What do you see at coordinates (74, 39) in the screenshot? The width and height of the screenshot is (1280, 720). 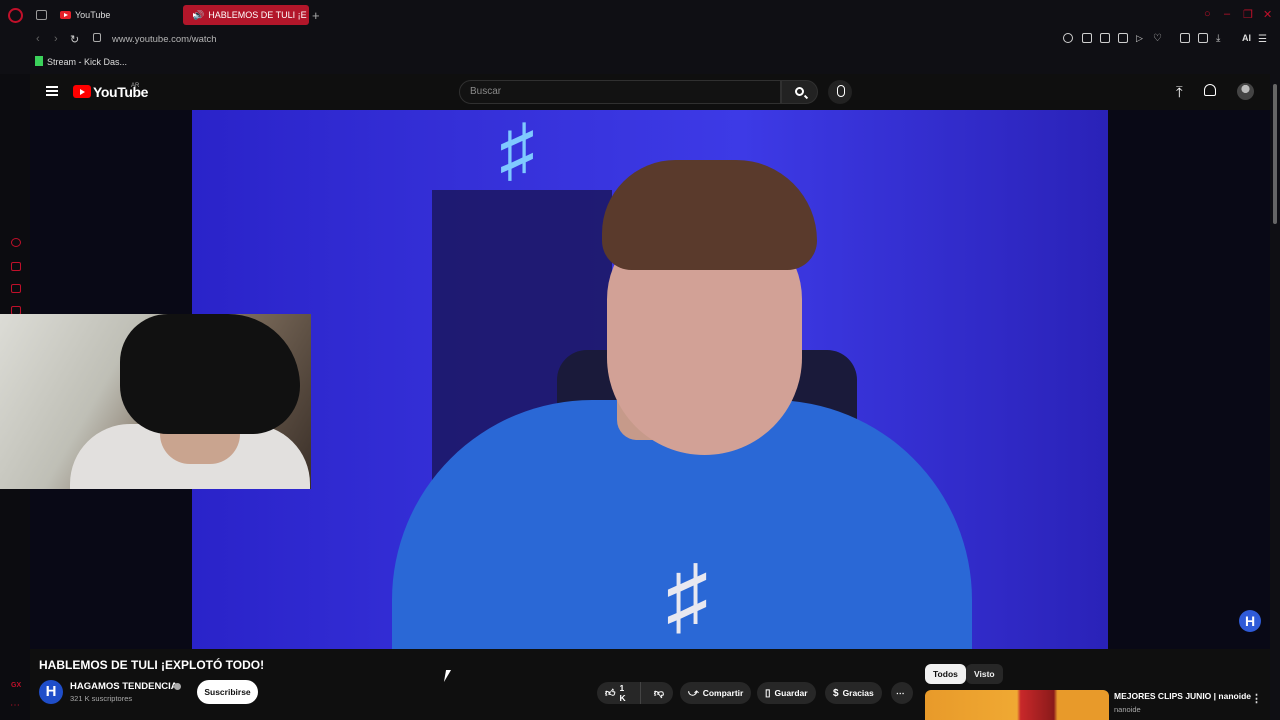 I see `reload-icon: ↻` at bounding box center [74, 39].